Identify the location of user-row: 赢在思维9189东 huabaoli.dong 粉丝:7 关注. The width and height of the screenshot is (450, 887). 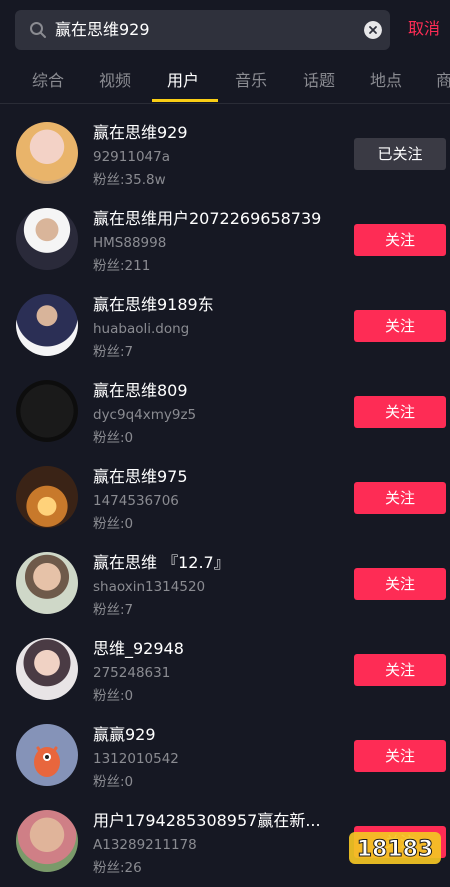
(225, 327).